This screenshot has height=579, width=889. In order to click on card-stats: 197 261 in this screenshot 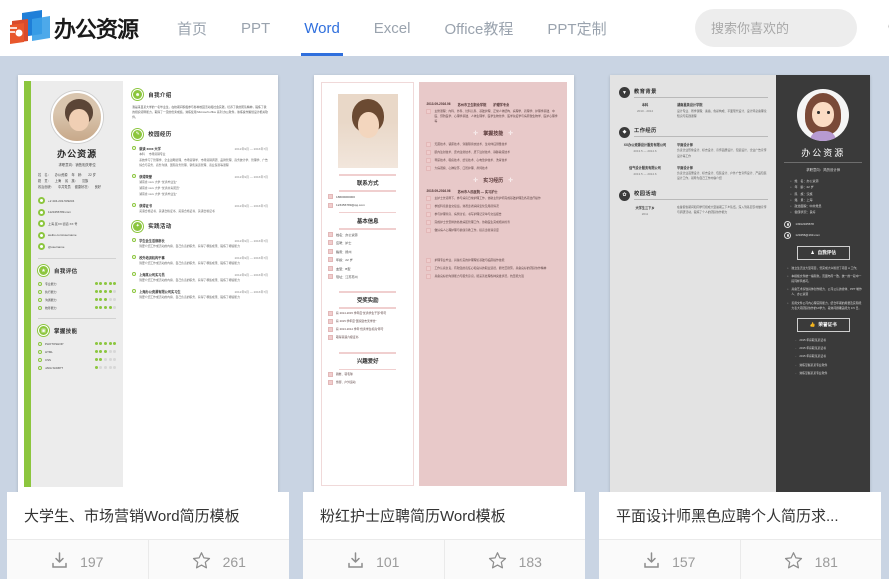, I will do `click(148, 559)`.